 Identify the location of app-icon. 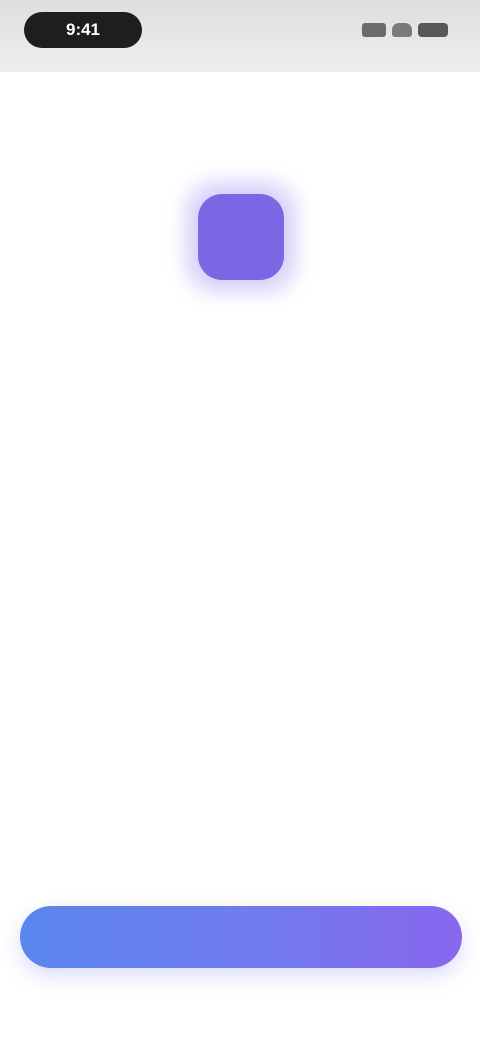
(241, 237).